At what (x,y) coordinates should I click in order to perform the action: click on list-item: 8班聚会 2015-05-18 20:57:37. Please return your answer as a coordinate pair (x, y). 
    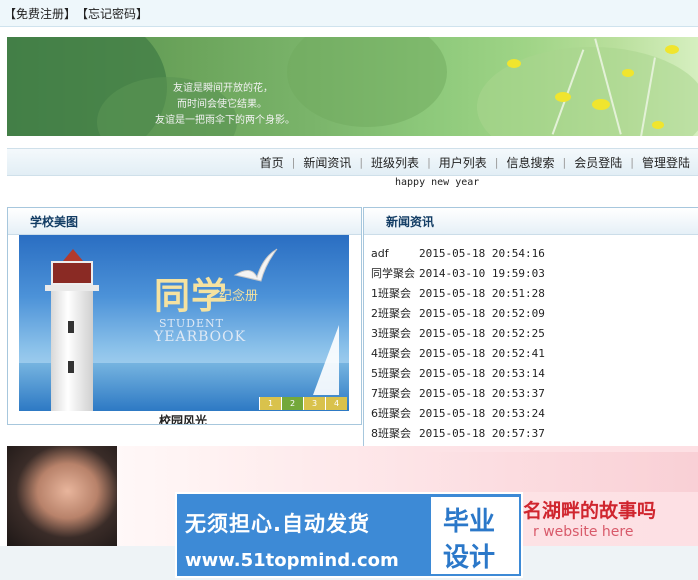
    Looking at the image, I should click on (458, 433).